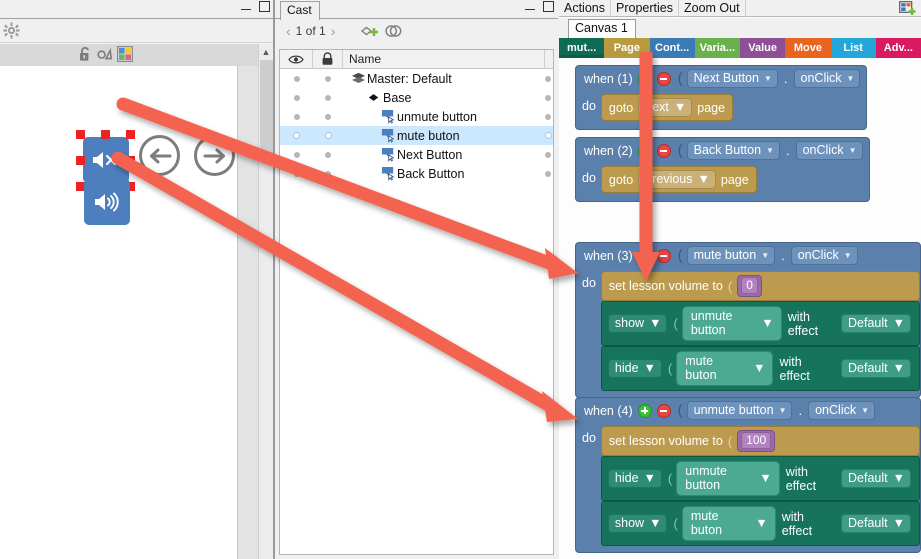 The width and height of the screenshot is (921, 559). I want to click on table-row: Base, so click(416, 97).